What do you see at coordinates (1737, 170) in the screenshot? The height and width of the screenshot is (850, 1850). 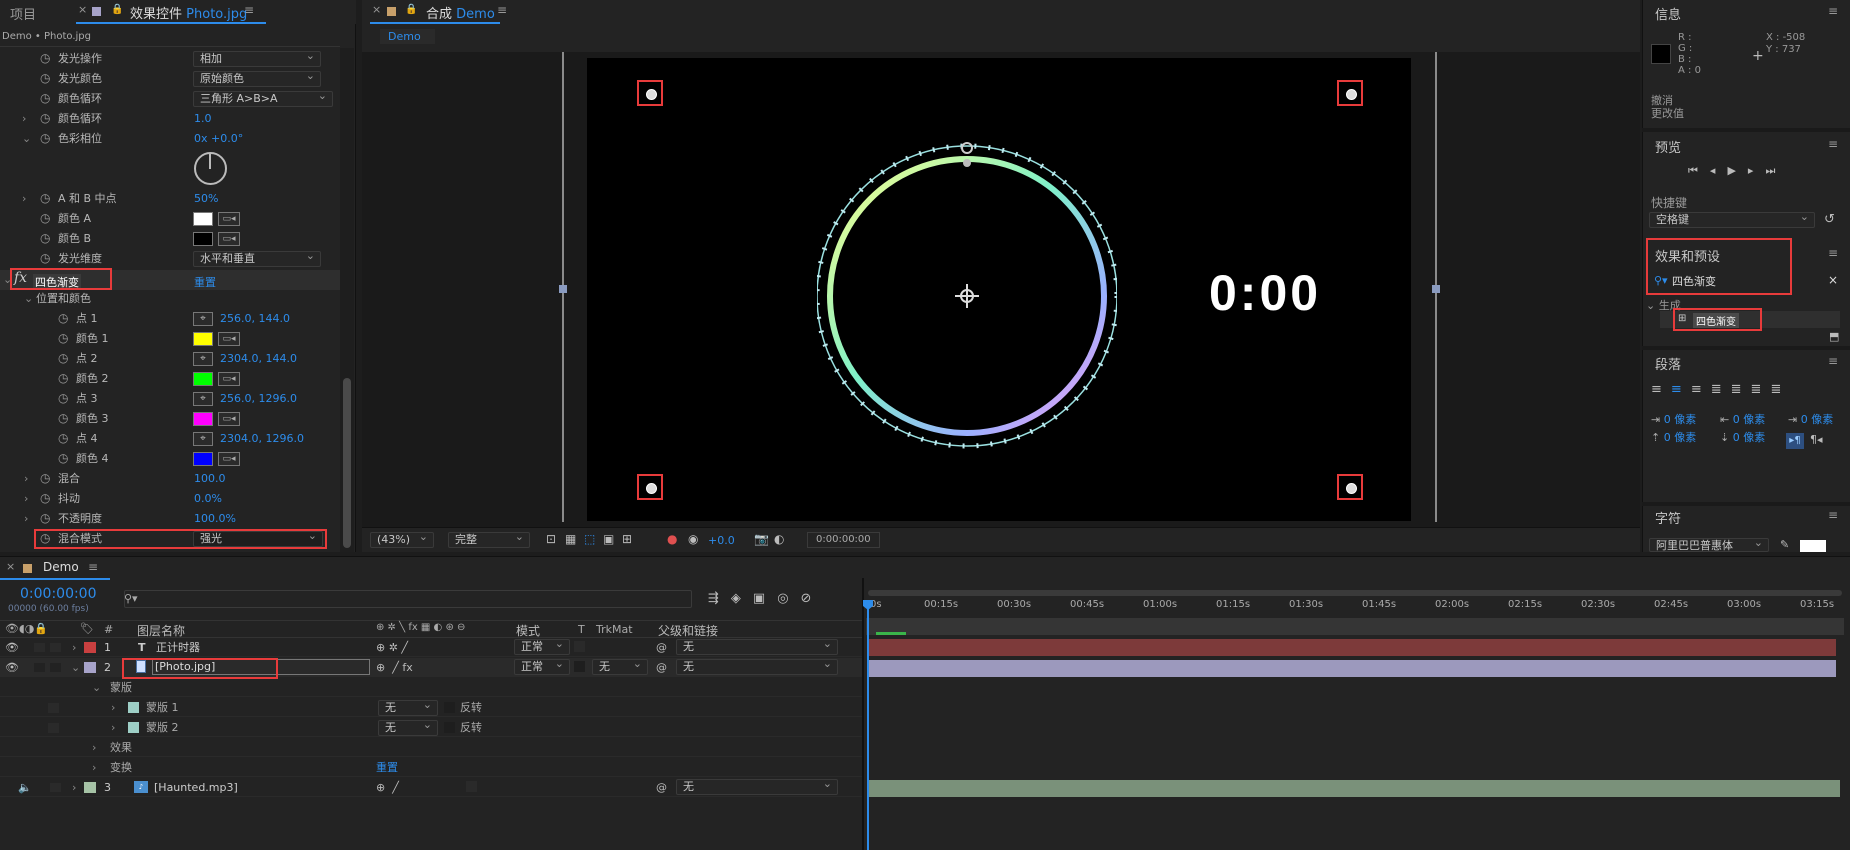 I see `play-icon: ▶` at bounding box center [1737, 170].